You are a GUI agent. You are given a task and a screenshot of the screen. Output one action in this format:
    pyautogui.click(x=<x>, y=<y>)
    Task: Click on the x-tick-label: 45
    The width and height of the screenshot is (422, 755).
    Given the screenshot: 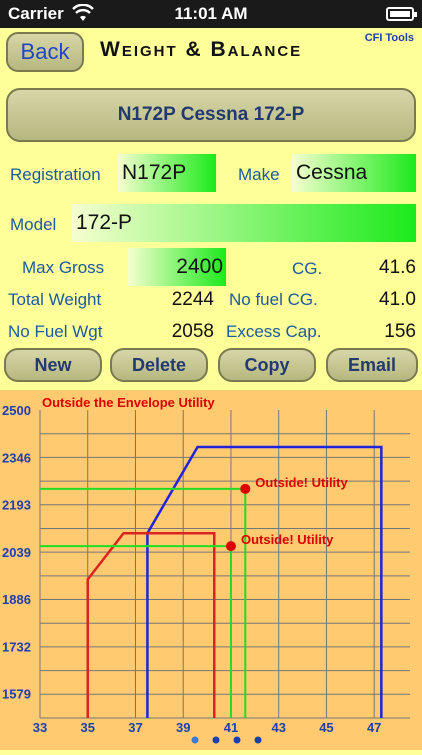 What is the action you would take?
    pyautogui.click(x=326, y=727)
    